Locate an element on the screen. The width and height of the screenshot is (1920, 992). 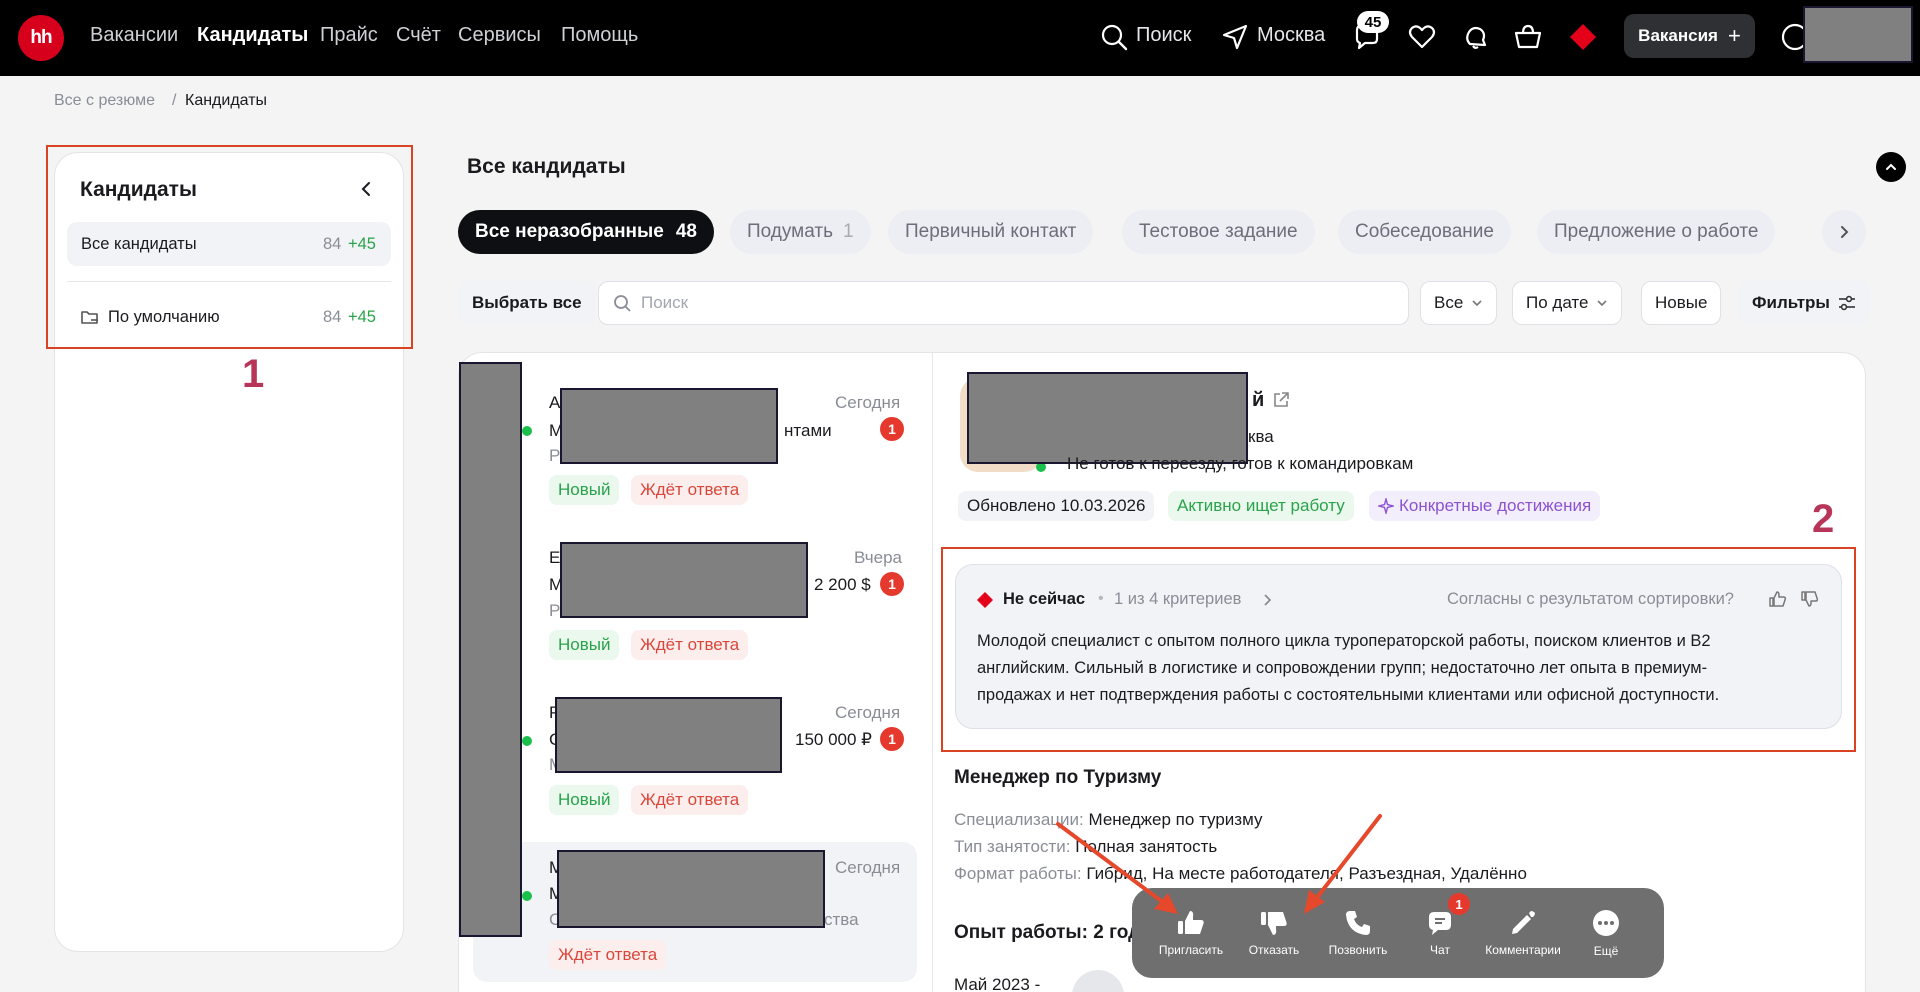
redacted-avatar-column is located at coordinates (490, 649).